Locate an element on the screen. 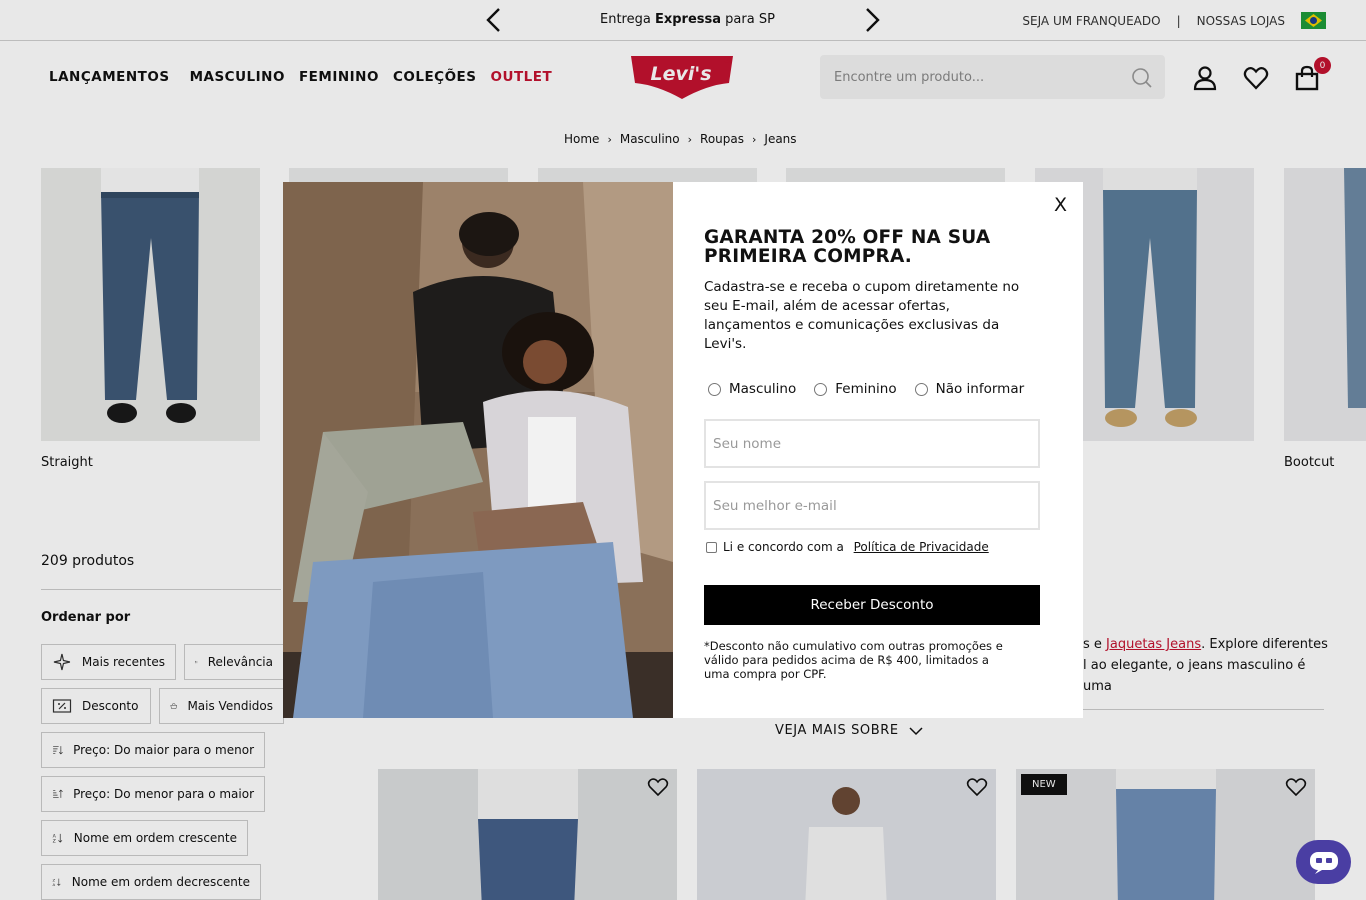  radio-nao-informar is located at coordinates (921, 389).